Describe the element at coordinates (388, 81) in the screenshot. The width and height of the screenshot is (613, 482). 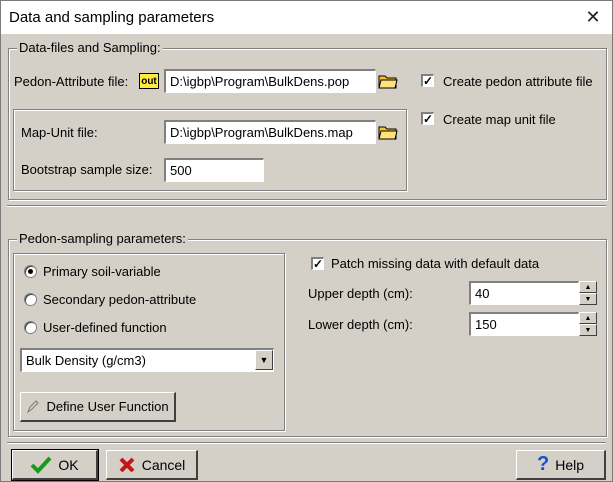
I see `pedon-browse-folder-icon` at that location.